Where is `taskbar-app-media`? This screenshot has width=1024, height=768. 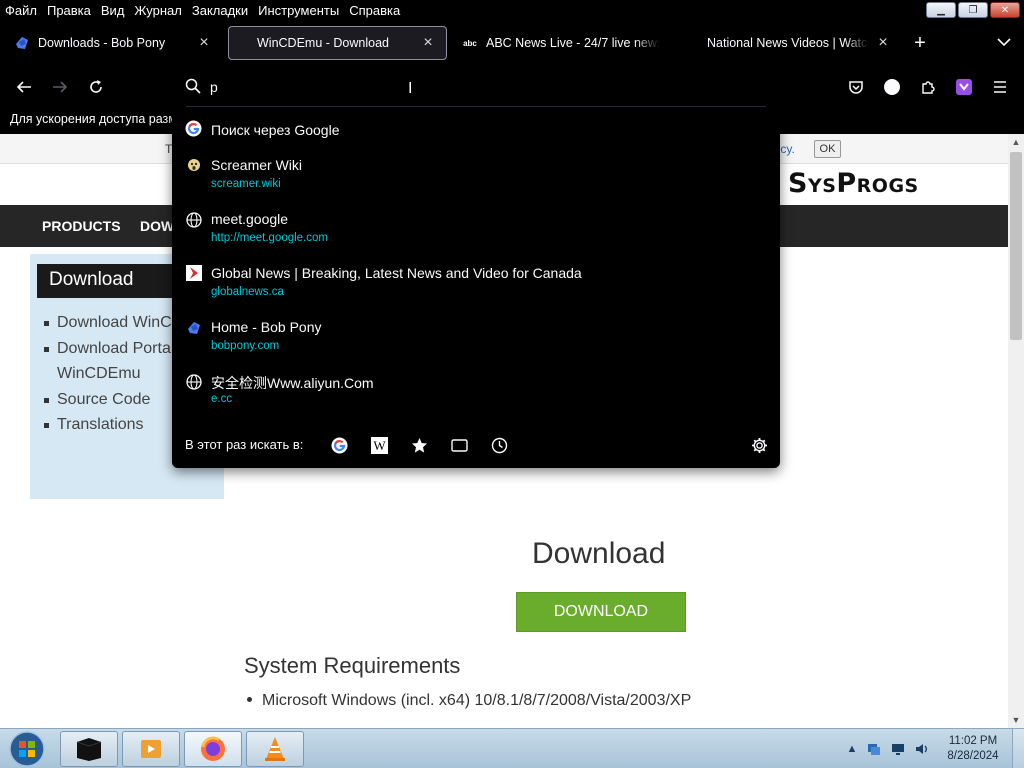 taskbar-app-media is located at coordinates (151, 749).